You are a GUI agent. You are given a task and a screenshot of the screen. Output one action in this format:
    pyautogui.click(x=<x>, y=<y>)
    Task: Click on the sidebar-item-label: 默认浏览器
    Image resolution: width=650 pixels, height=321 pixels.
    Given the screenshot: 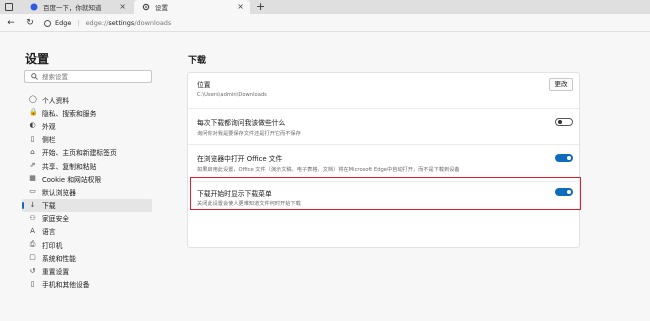 What is the action you would take?
    pyautogui.click(x=59, y=192)
    